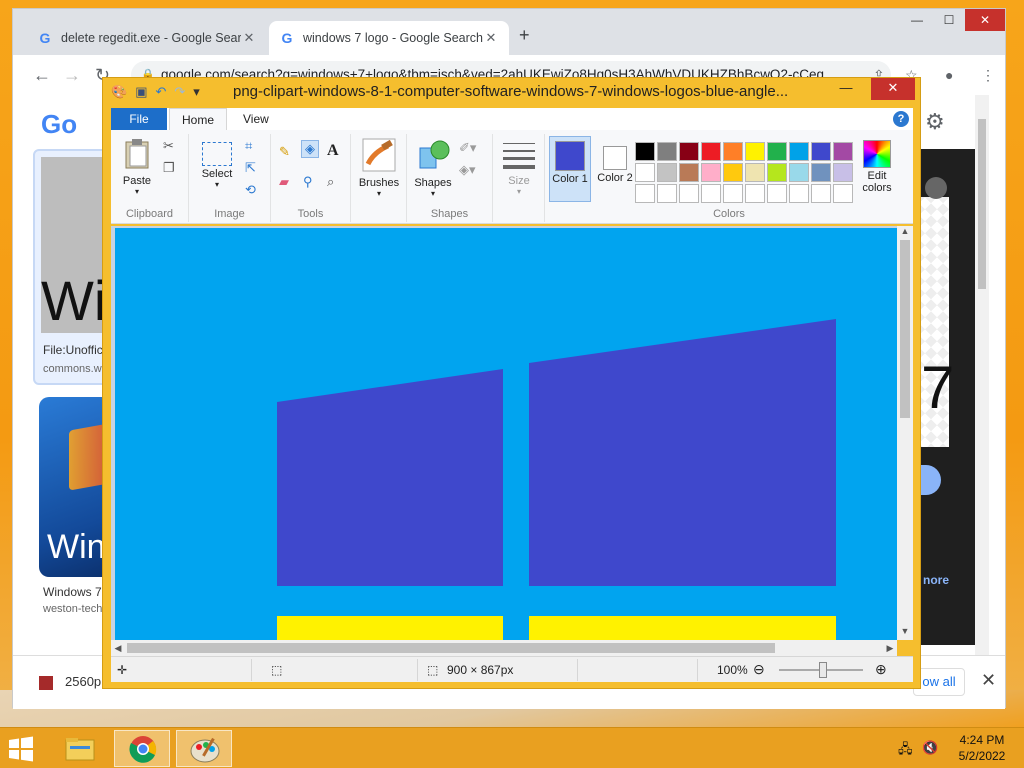  I want to click on paint-app-icon: 🎨, so click(119, 92).